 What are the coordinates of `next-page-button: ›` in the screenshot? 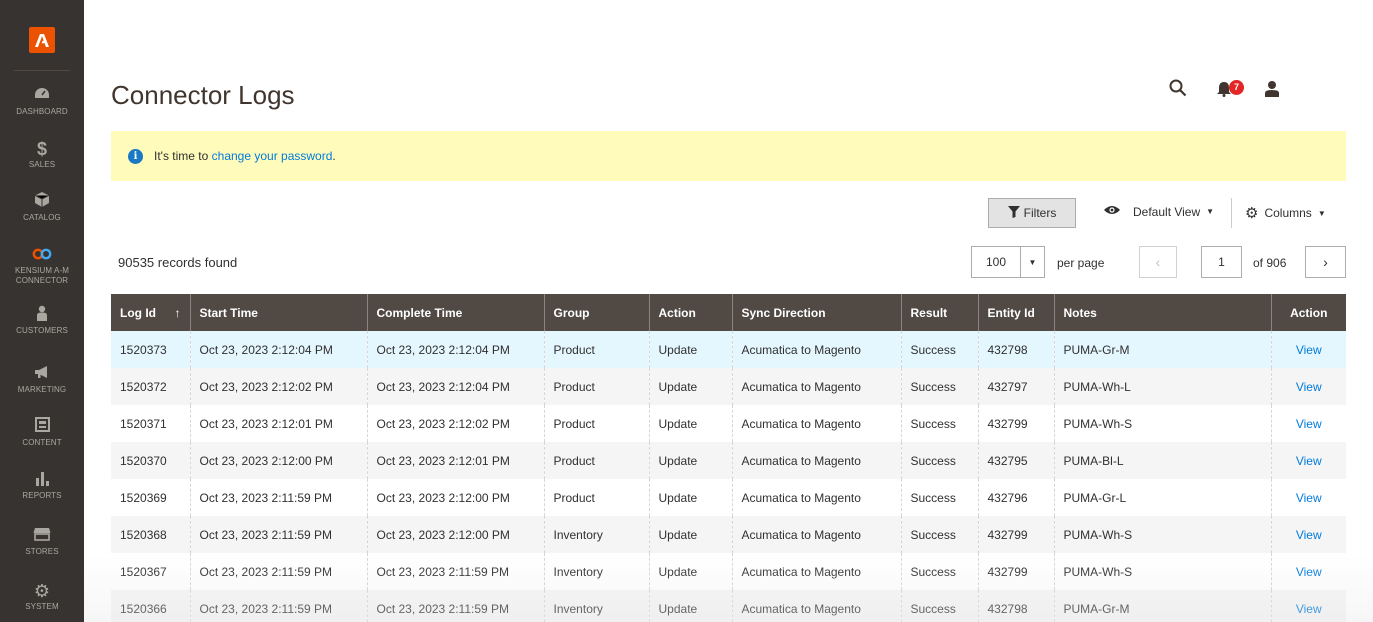 It's located at (1325, 262).